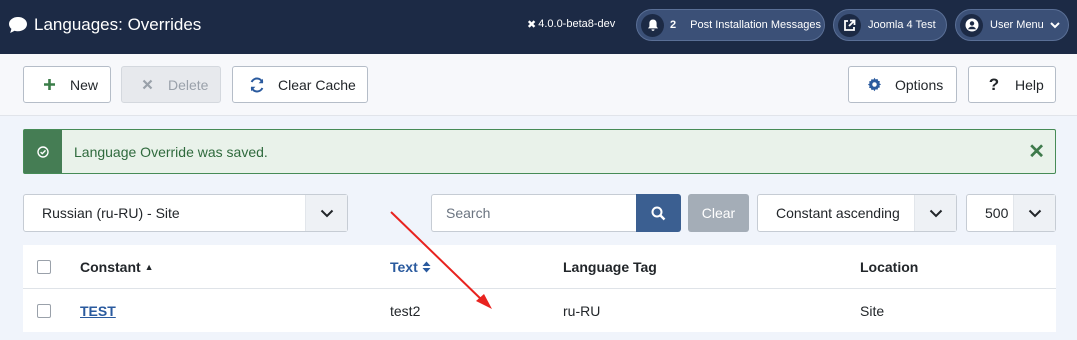 This screenshot has height=340, width=1077. What do you see at coordinates (577, 24) in the screenshot?
I see `version-text: 4.0.0-beta8-dev` at bounding box center [577, 24].